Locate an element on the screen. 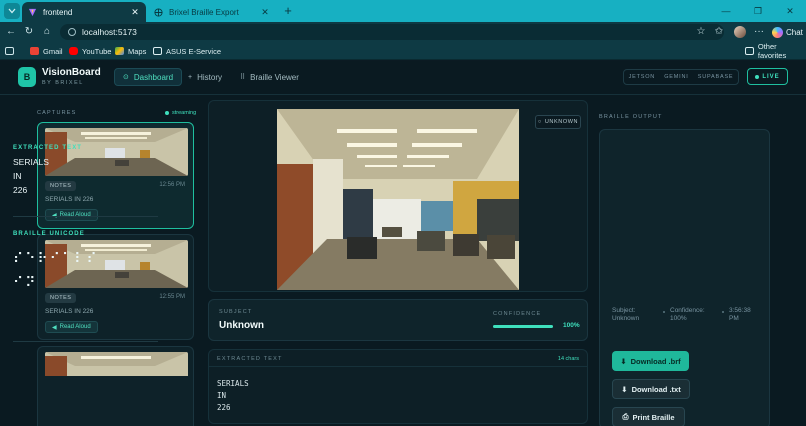  printer-icon: ⎙ is located at coordinates (625, 416).